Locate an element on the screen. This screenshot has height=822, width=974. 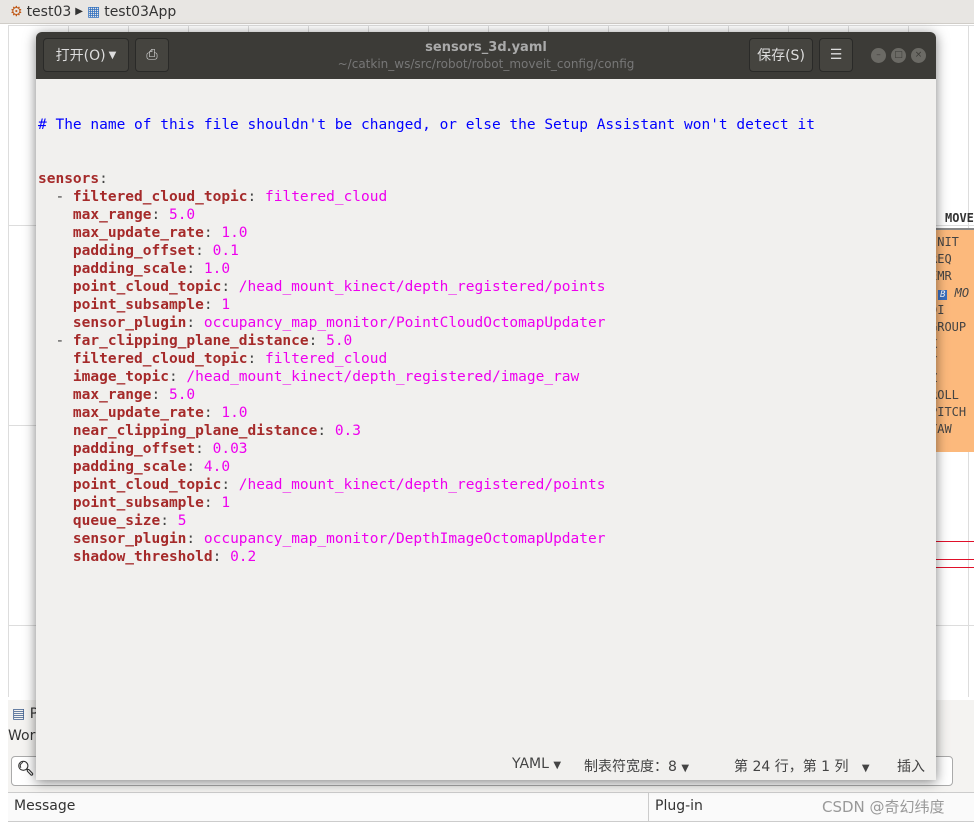
panel-label: Wor is located at coordinates (22, 736).